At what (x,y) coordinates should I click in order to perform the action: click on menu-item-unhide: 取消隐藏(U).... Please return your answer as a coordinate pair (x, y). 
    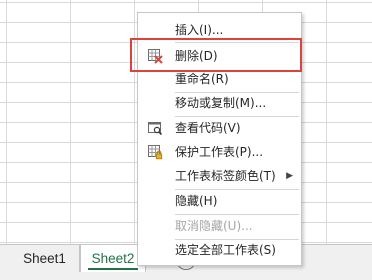
    Looking at the image, I should click on (219, 226).